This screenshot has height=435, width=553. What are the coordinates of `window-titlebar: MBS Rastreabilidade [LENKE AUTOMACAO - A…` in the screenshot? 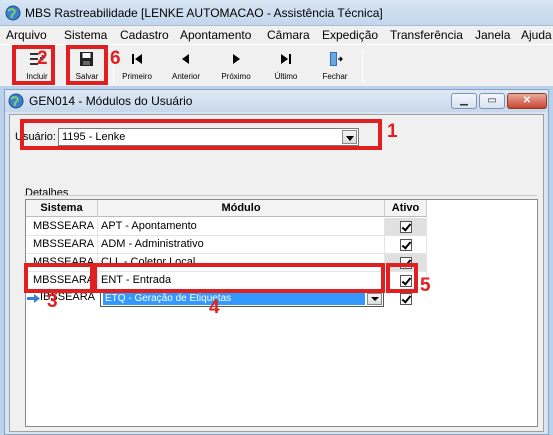 It's located at (276, 13).